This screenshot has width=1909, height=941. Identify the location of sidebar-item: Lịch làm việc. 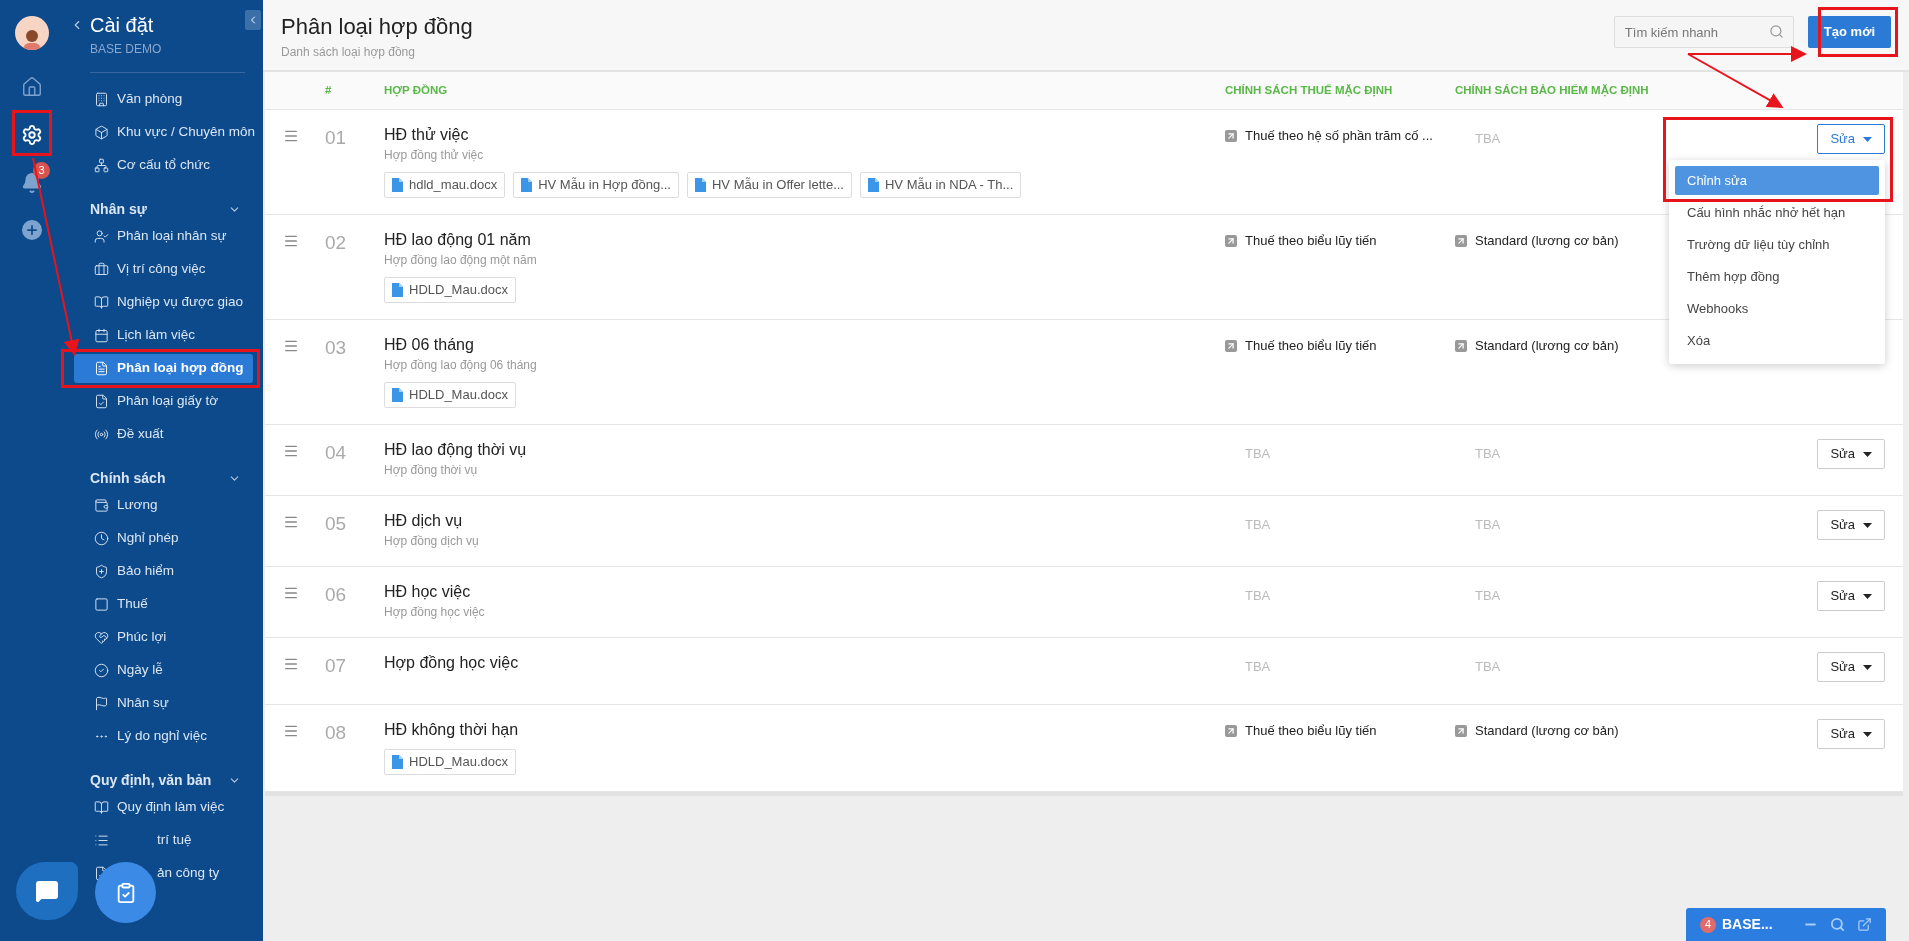
(163, 335).